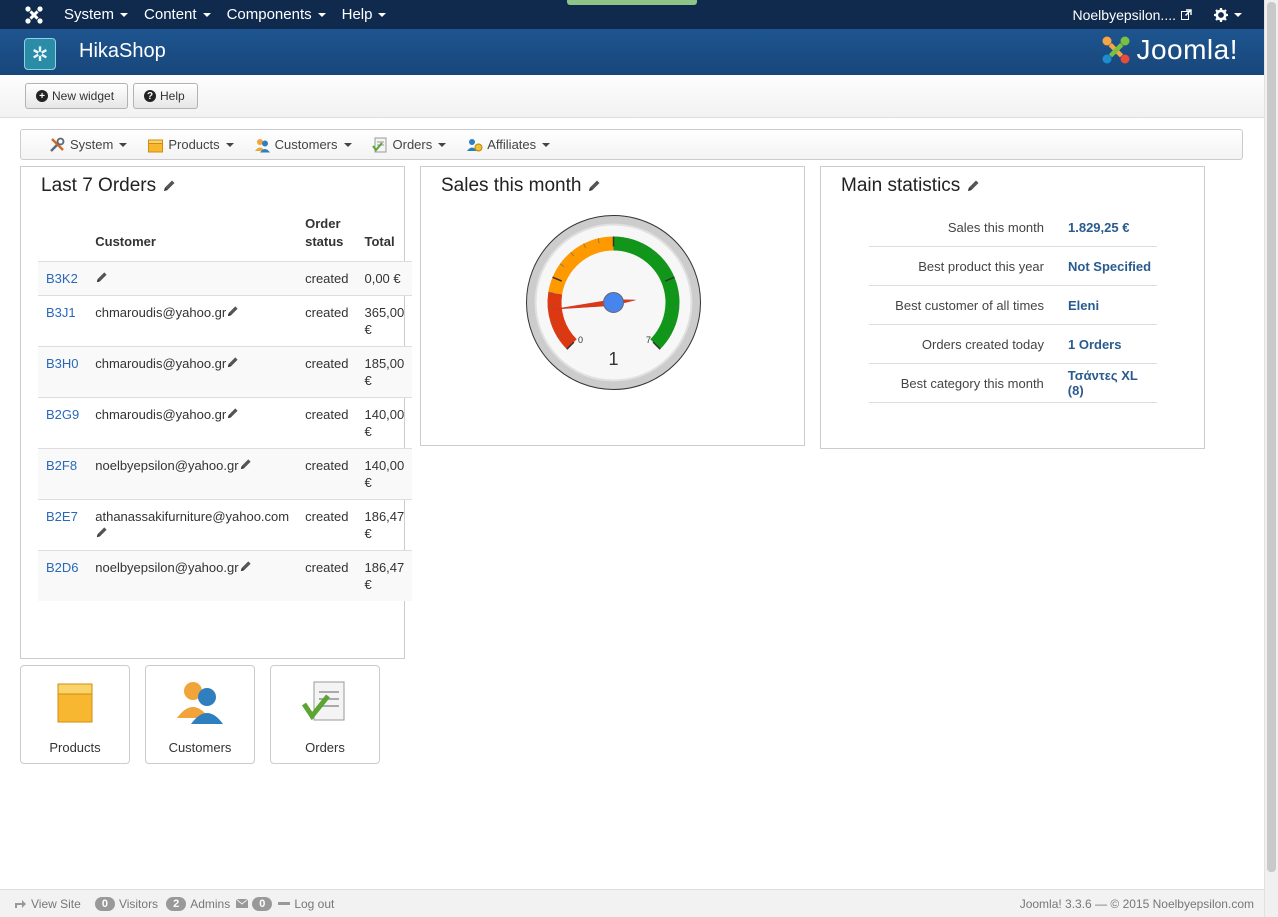 The height and width of the screenshot is (917, 1278). Describe the element at coordinates (192, 575) in the screenshot. I see `customer-cell: noelbyepsilon@yahoo.gr` at that location.